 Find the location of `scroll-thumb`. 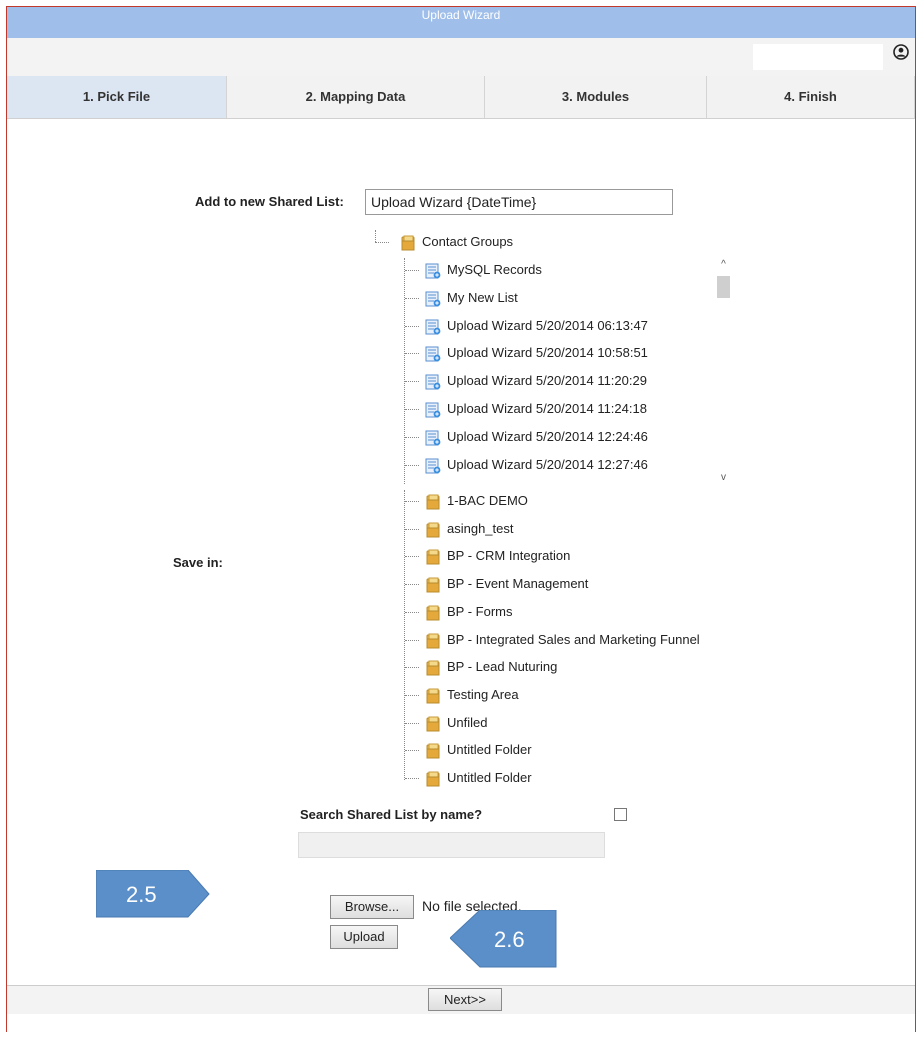

scroll-thumb is located at coordinates (723, 287).